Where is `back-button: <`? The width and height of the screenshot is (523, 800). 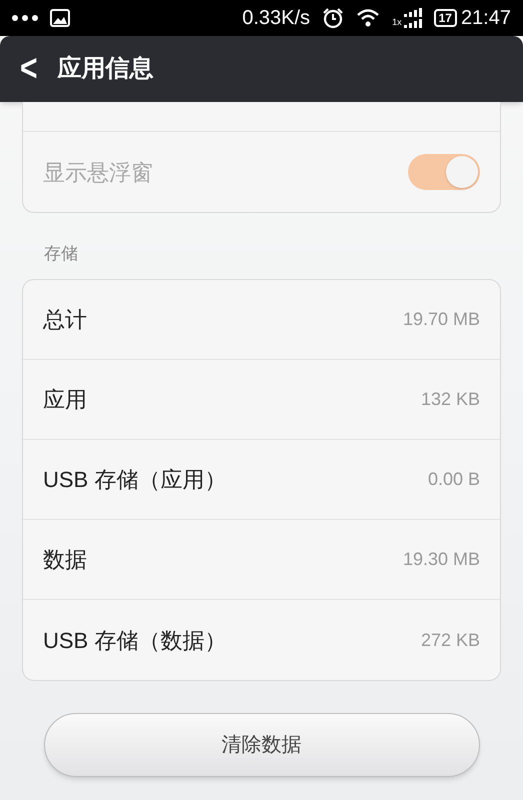 back-button: < is located at coordinates (29, 69).